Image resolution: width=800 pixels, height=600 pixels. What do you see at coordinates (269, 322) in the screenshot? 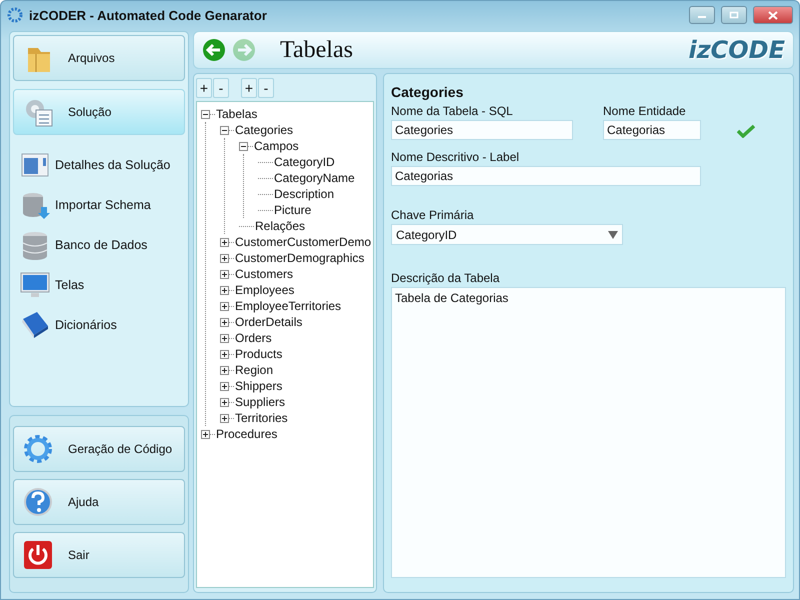
I see `tree-item: OrderDetails` at bounding box center [269, 322].